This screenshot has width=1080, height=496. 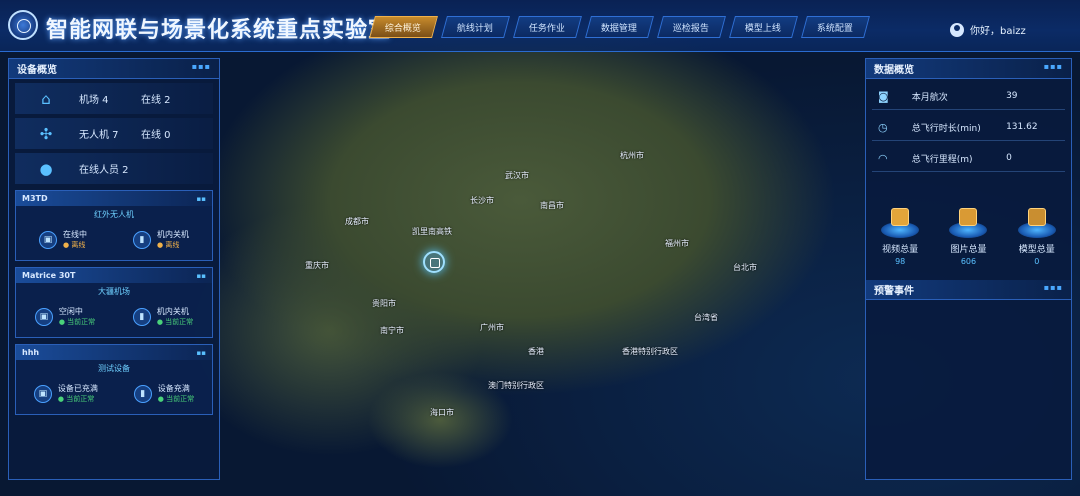 What do you see at coordinates (31, 352) in the screenshot?
I see `device-name: hhh` at bounding box center [31, 352].